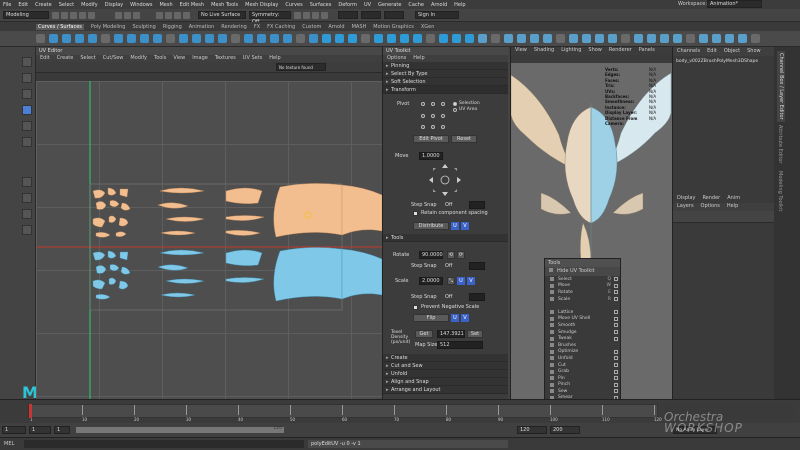 This screenshot has height=450, width=800. I want to click on flip-v-button: V, so click(465, 318).